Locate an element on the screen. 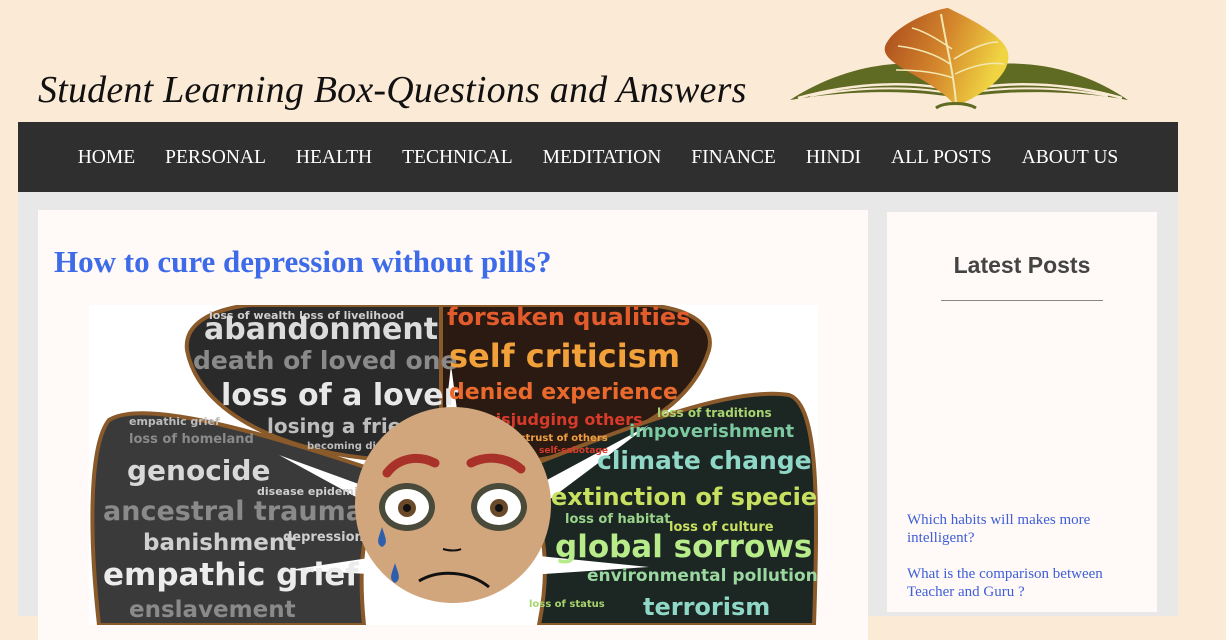 This screenshot has height=640, width=1226. word-cloud-text: disease epidemics is located at coordinates (314, 491).